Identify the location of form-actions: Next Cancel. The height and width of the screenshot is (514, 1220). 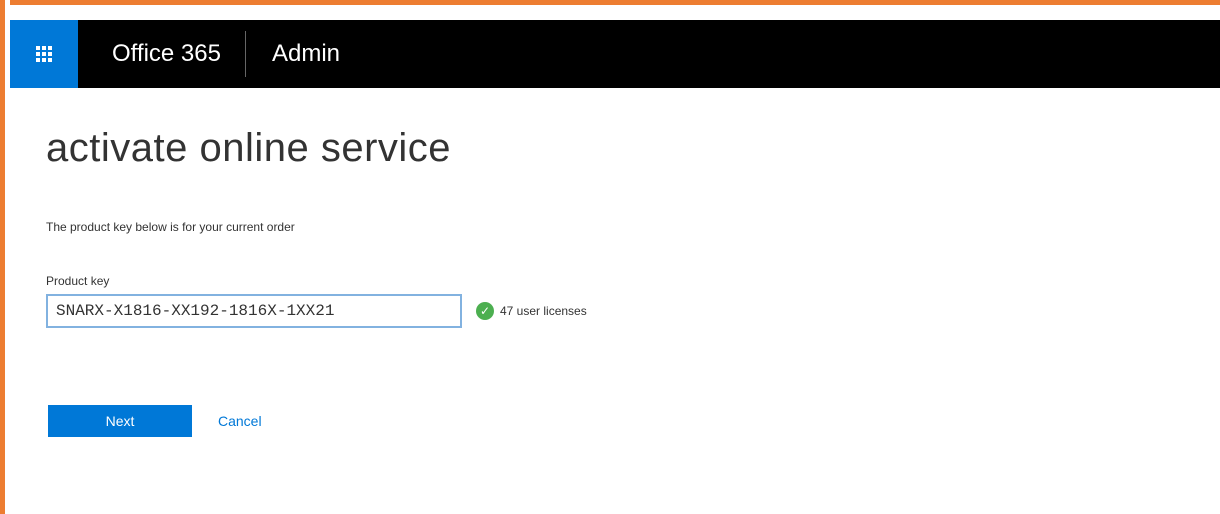
(155, 421).